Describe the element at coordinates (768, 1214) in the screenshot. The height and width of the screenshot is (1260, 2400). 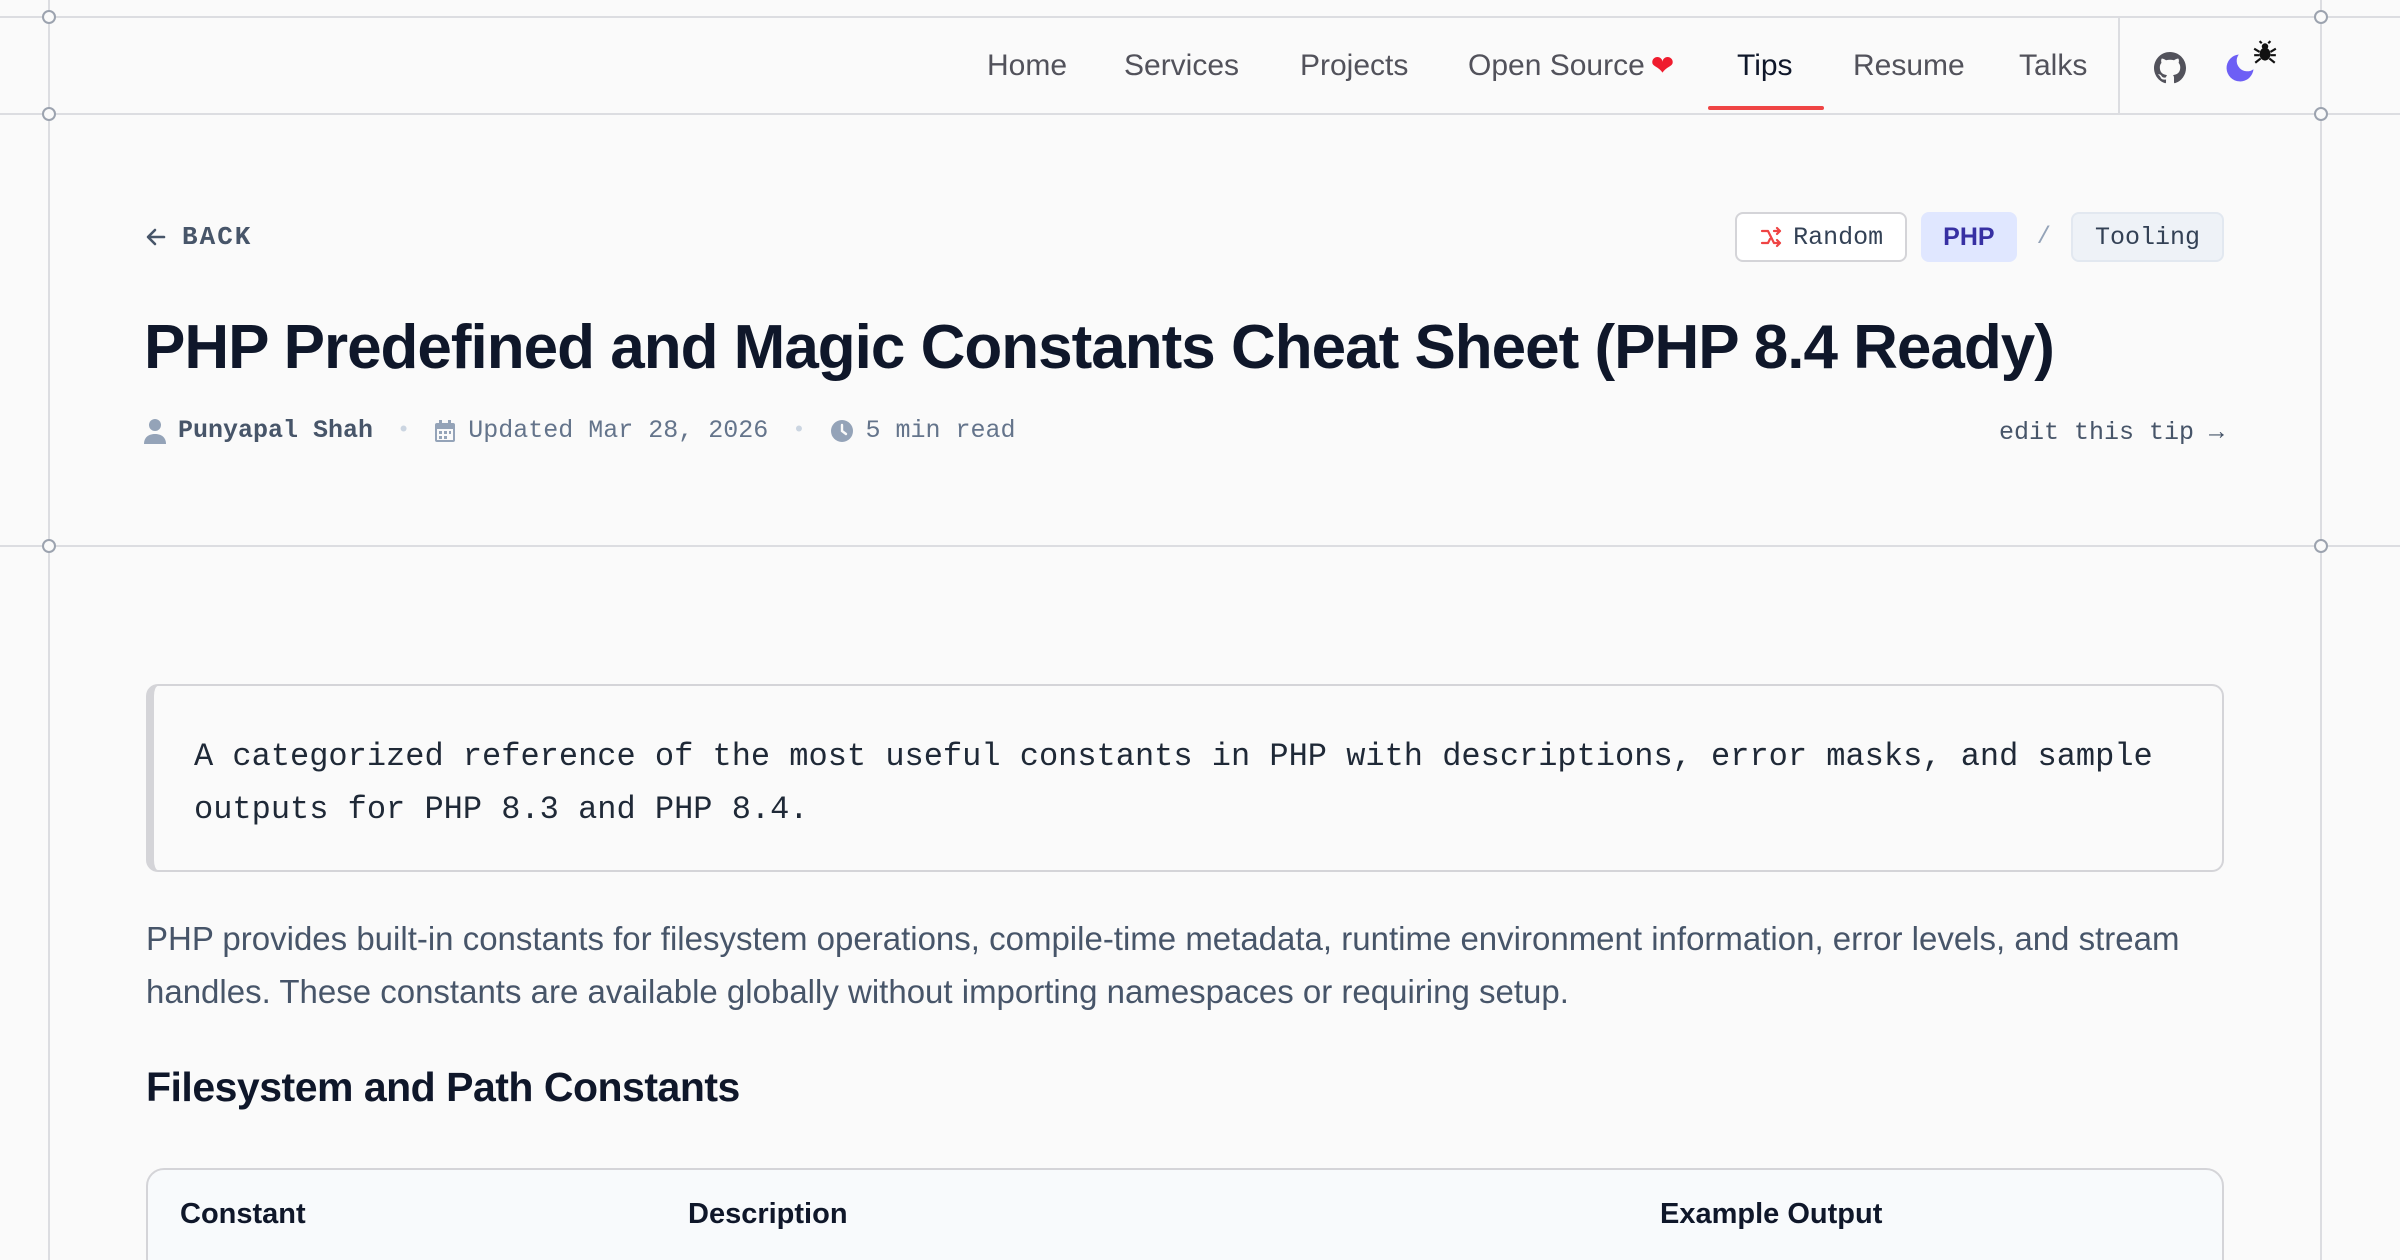
I see `table-header-description: Description` at that location.